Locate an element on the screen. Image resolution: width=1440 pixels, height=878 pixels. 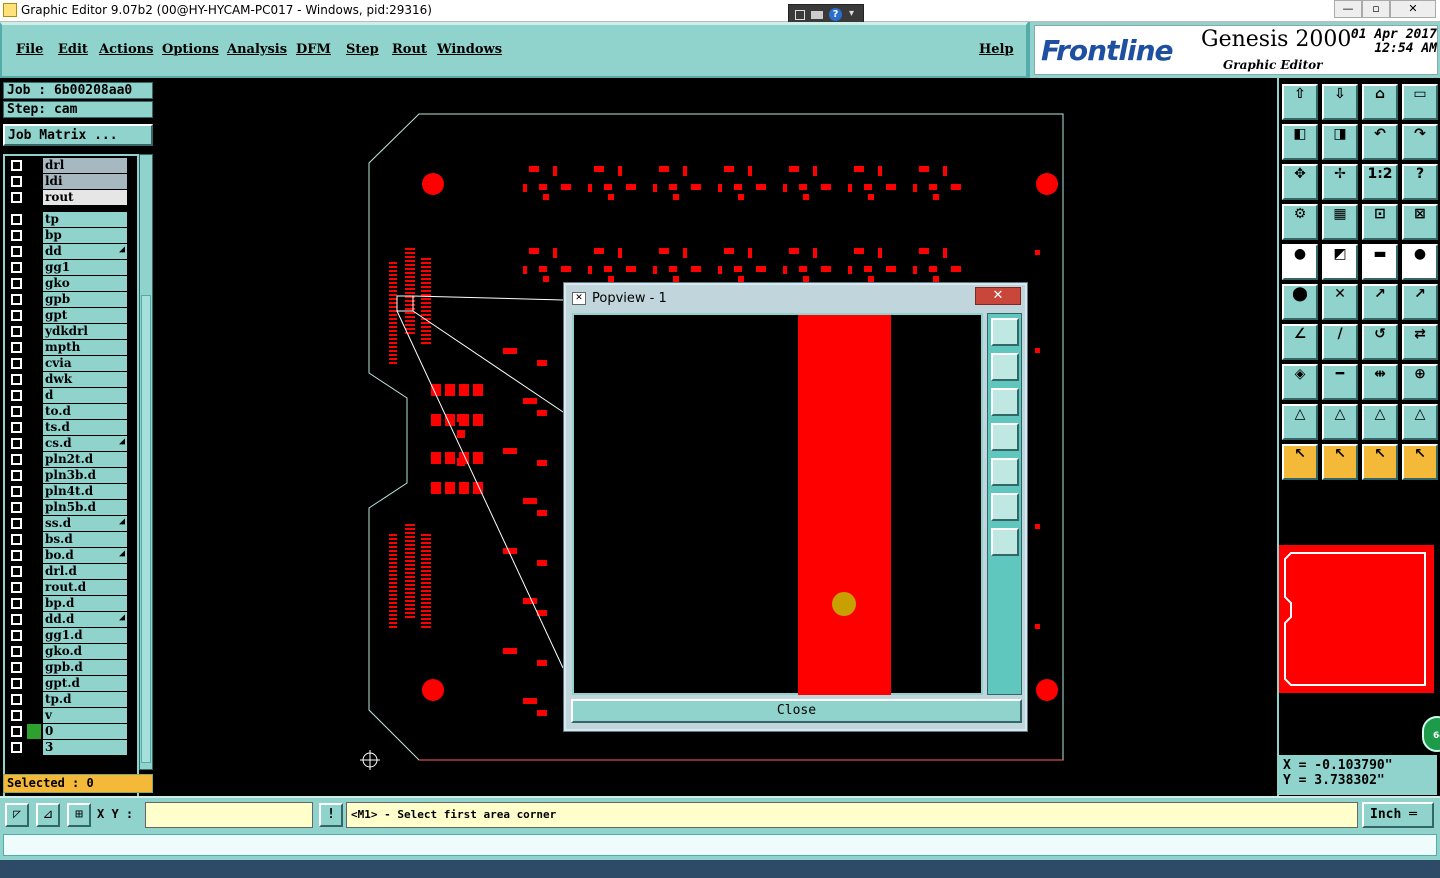
layer-row: bp is located at coordinates (68, 235).